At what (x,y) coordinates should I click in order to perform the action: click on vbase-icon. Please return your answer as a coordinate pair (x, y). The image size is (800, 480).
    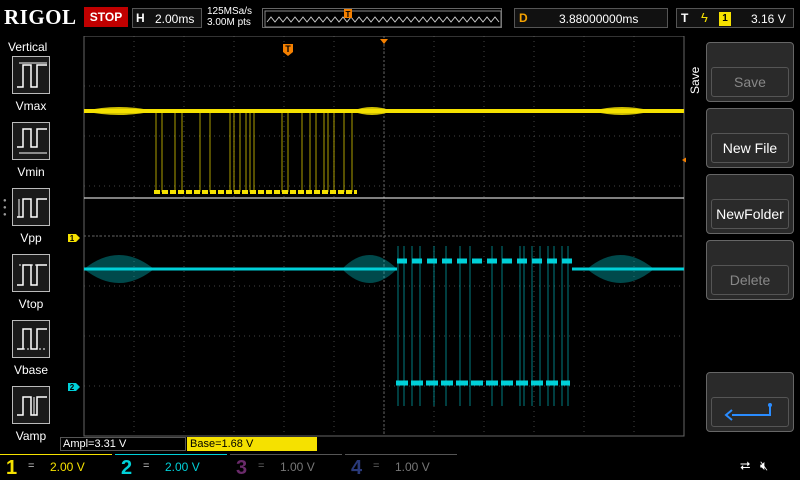
    Looking at the image, I should click on (32, 339).